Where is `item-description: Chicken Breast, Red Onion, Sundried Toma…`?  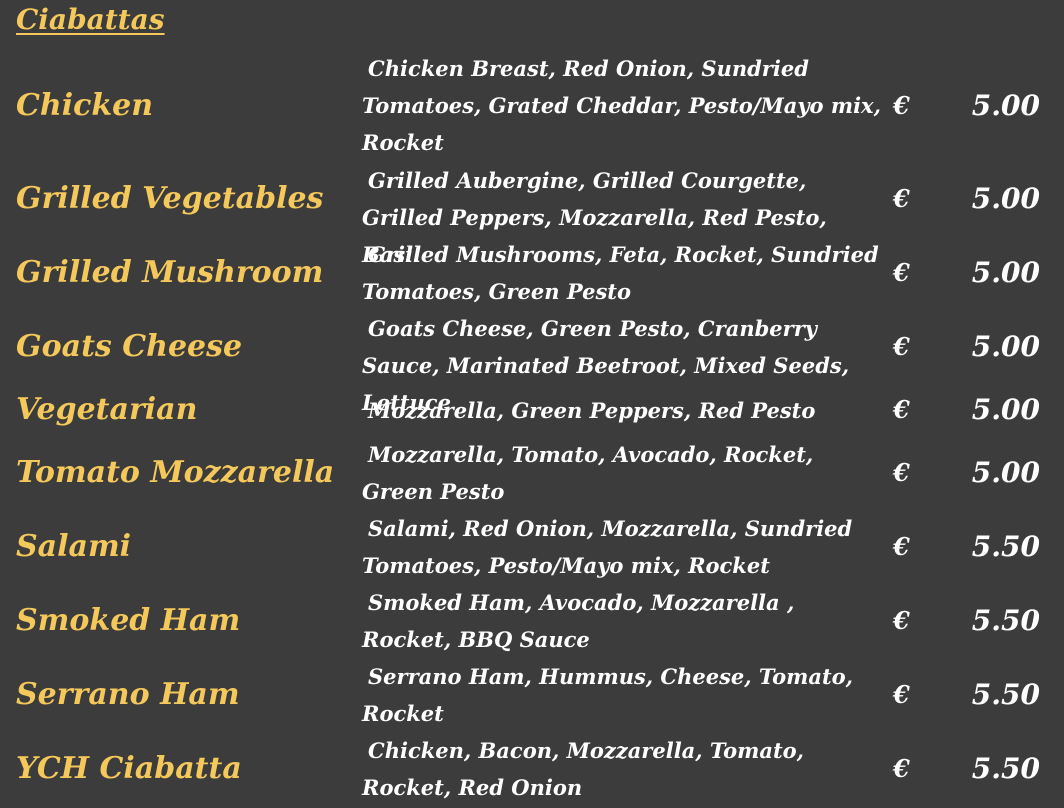
item-description: Chicken Breast, Red Onion, Sundried Toma… is located at coordinates (621, 105).